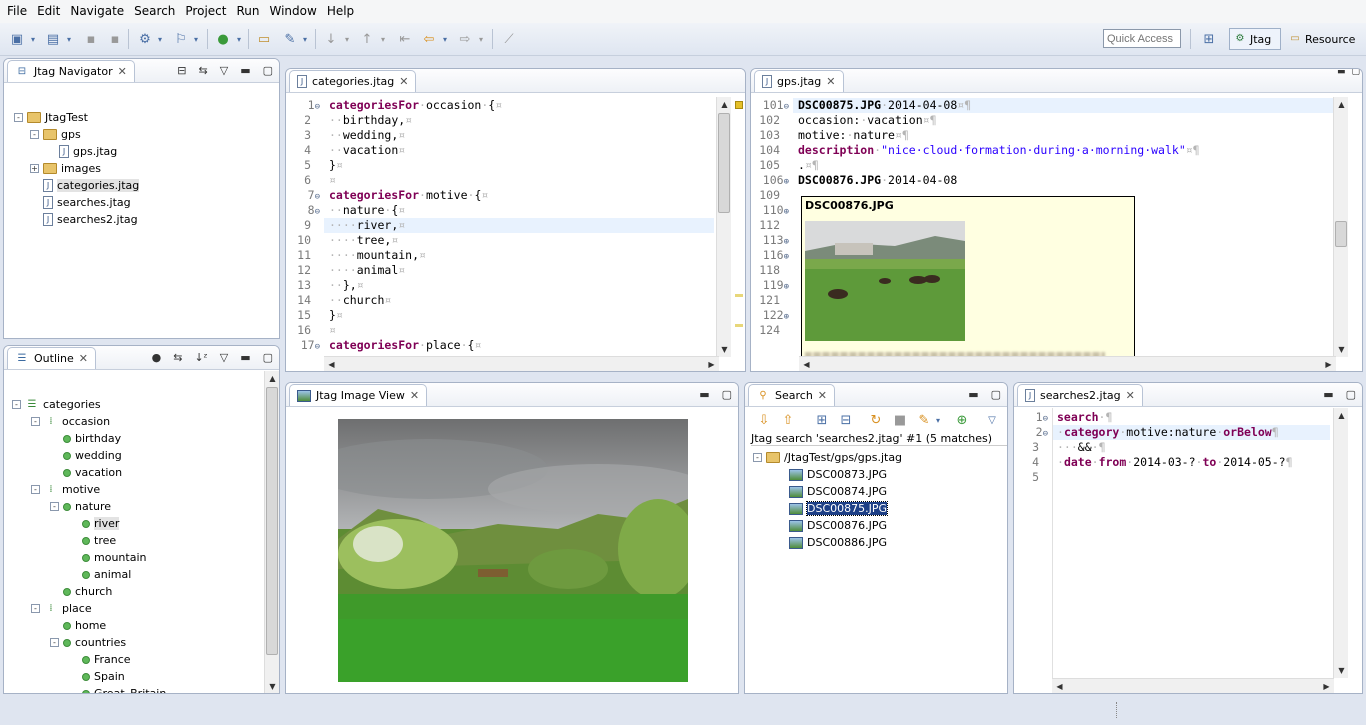 This screenshot has height=725, width=1366. What do you see at coordinates (838, 491) in the screenshot?
I see `search-result-dsc00874-jpg: DSC00874.JPG` at bounding box center [838, 491].